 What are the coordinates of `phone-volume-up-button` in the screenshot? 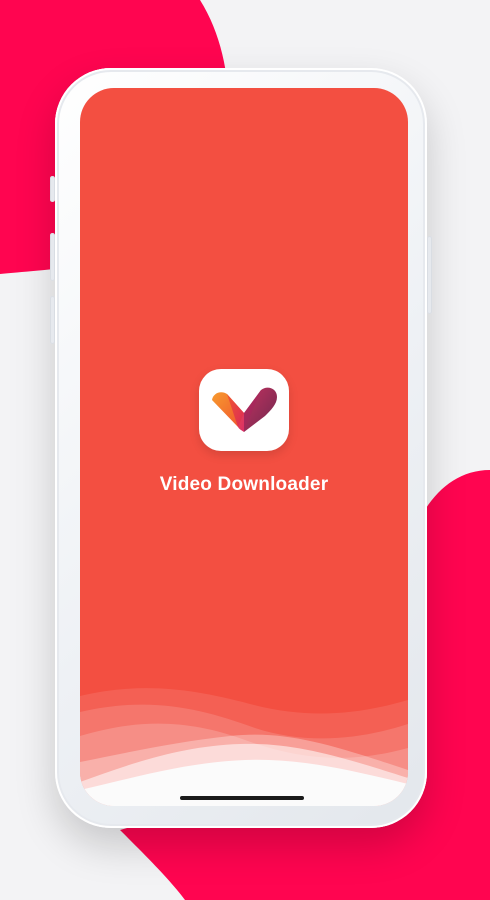 It's located at (52, 257).